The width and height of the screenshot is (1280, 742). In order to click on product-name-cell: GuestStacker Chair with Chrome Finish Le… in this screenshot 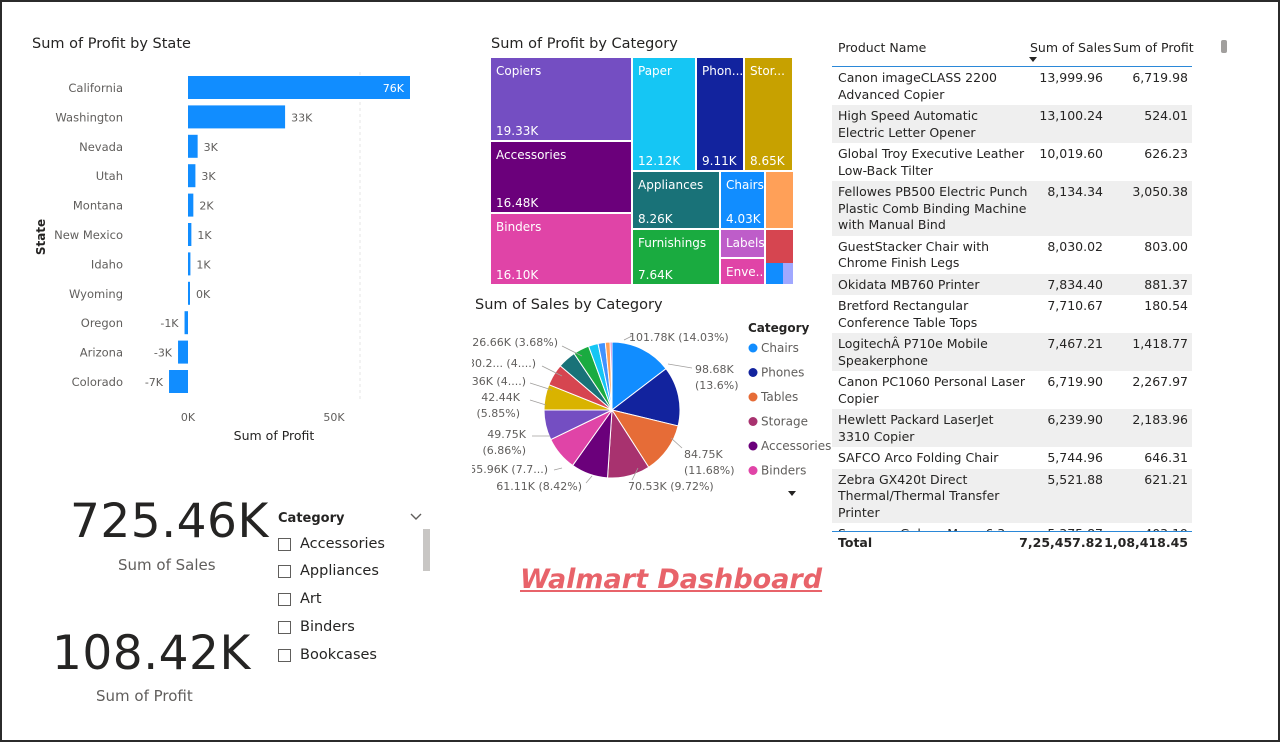, I will do `click(914, 254)`.